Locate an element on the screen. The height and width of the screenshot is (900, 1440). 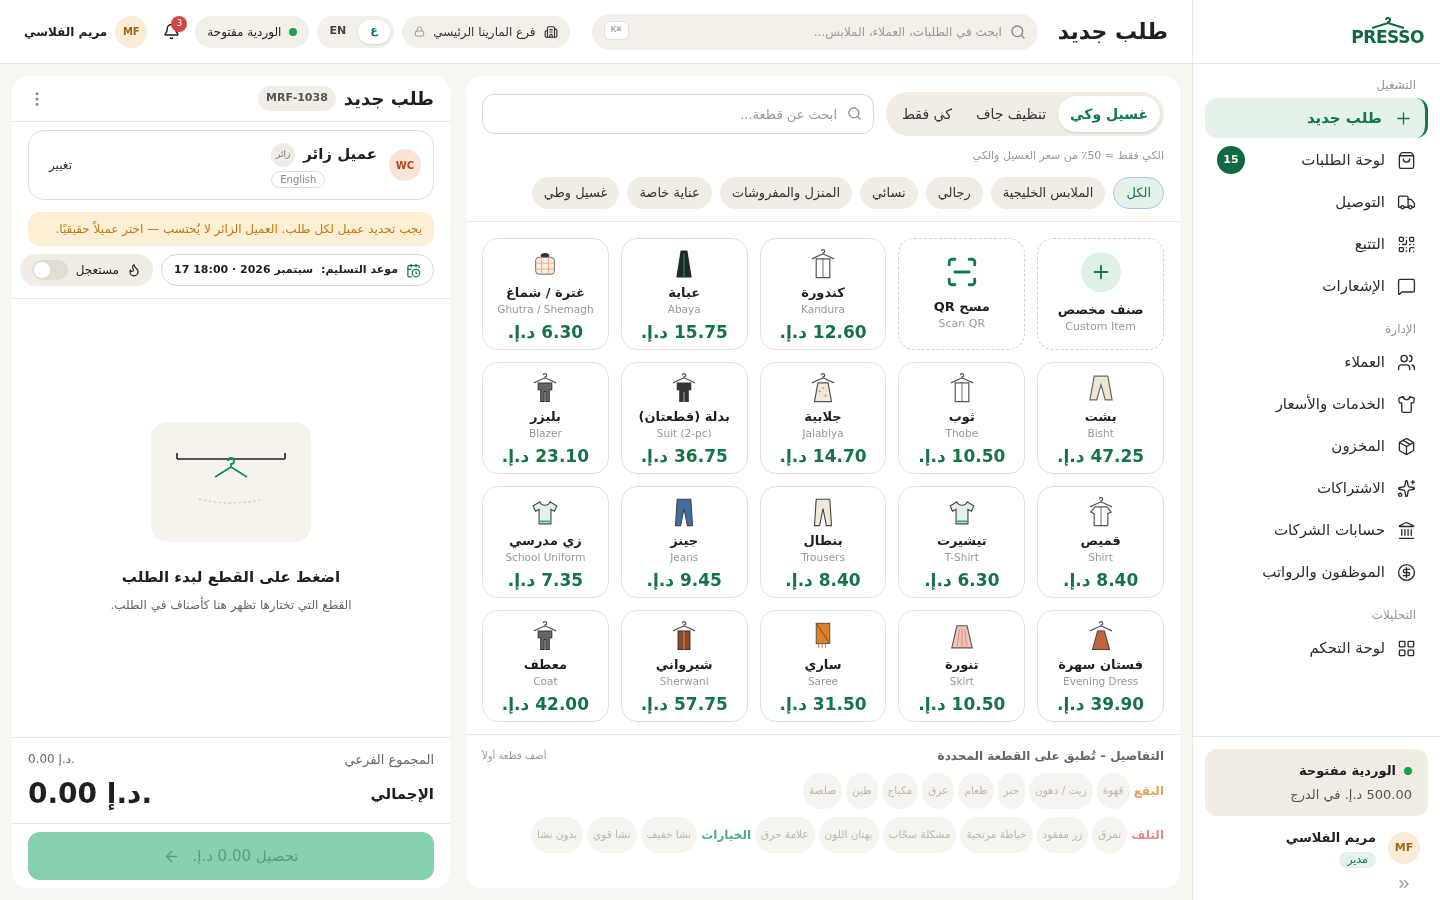
drawer-cash: 500.00 د.إ. في الدرج is located at coordinates (1350, 794).